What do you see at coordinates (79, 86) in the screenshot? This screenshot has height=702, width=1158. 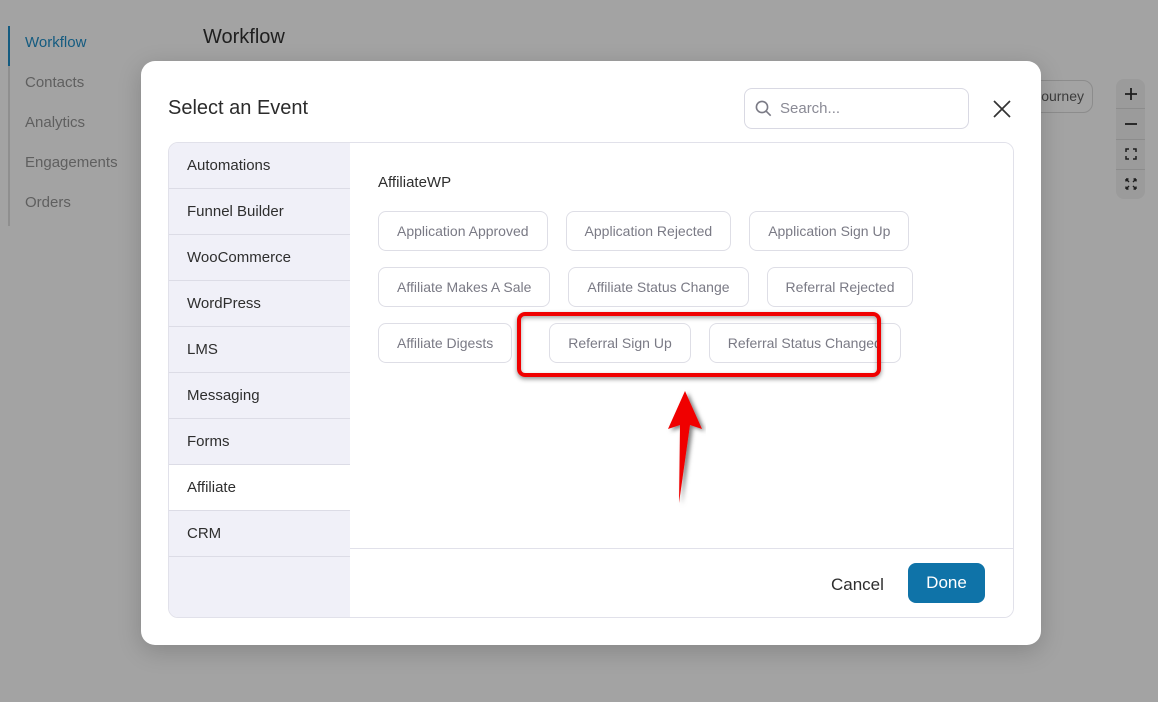 I see `nav-item-contacts: Contacts` at bounding box center [79, 86].